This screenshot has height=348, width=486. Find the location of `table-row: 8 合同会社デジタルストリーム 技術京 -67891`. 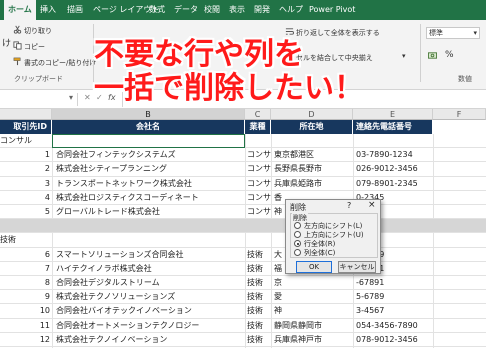

table-row: 8 合同会社デジタルストリーム 技術京 -67891 is located at coordinates (243, 283).